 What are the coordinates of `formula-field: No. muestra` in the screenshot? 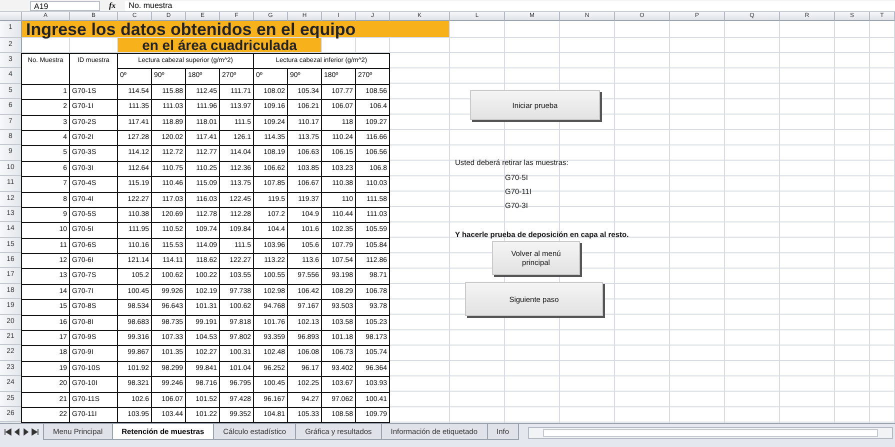 It's located at (509, 5).